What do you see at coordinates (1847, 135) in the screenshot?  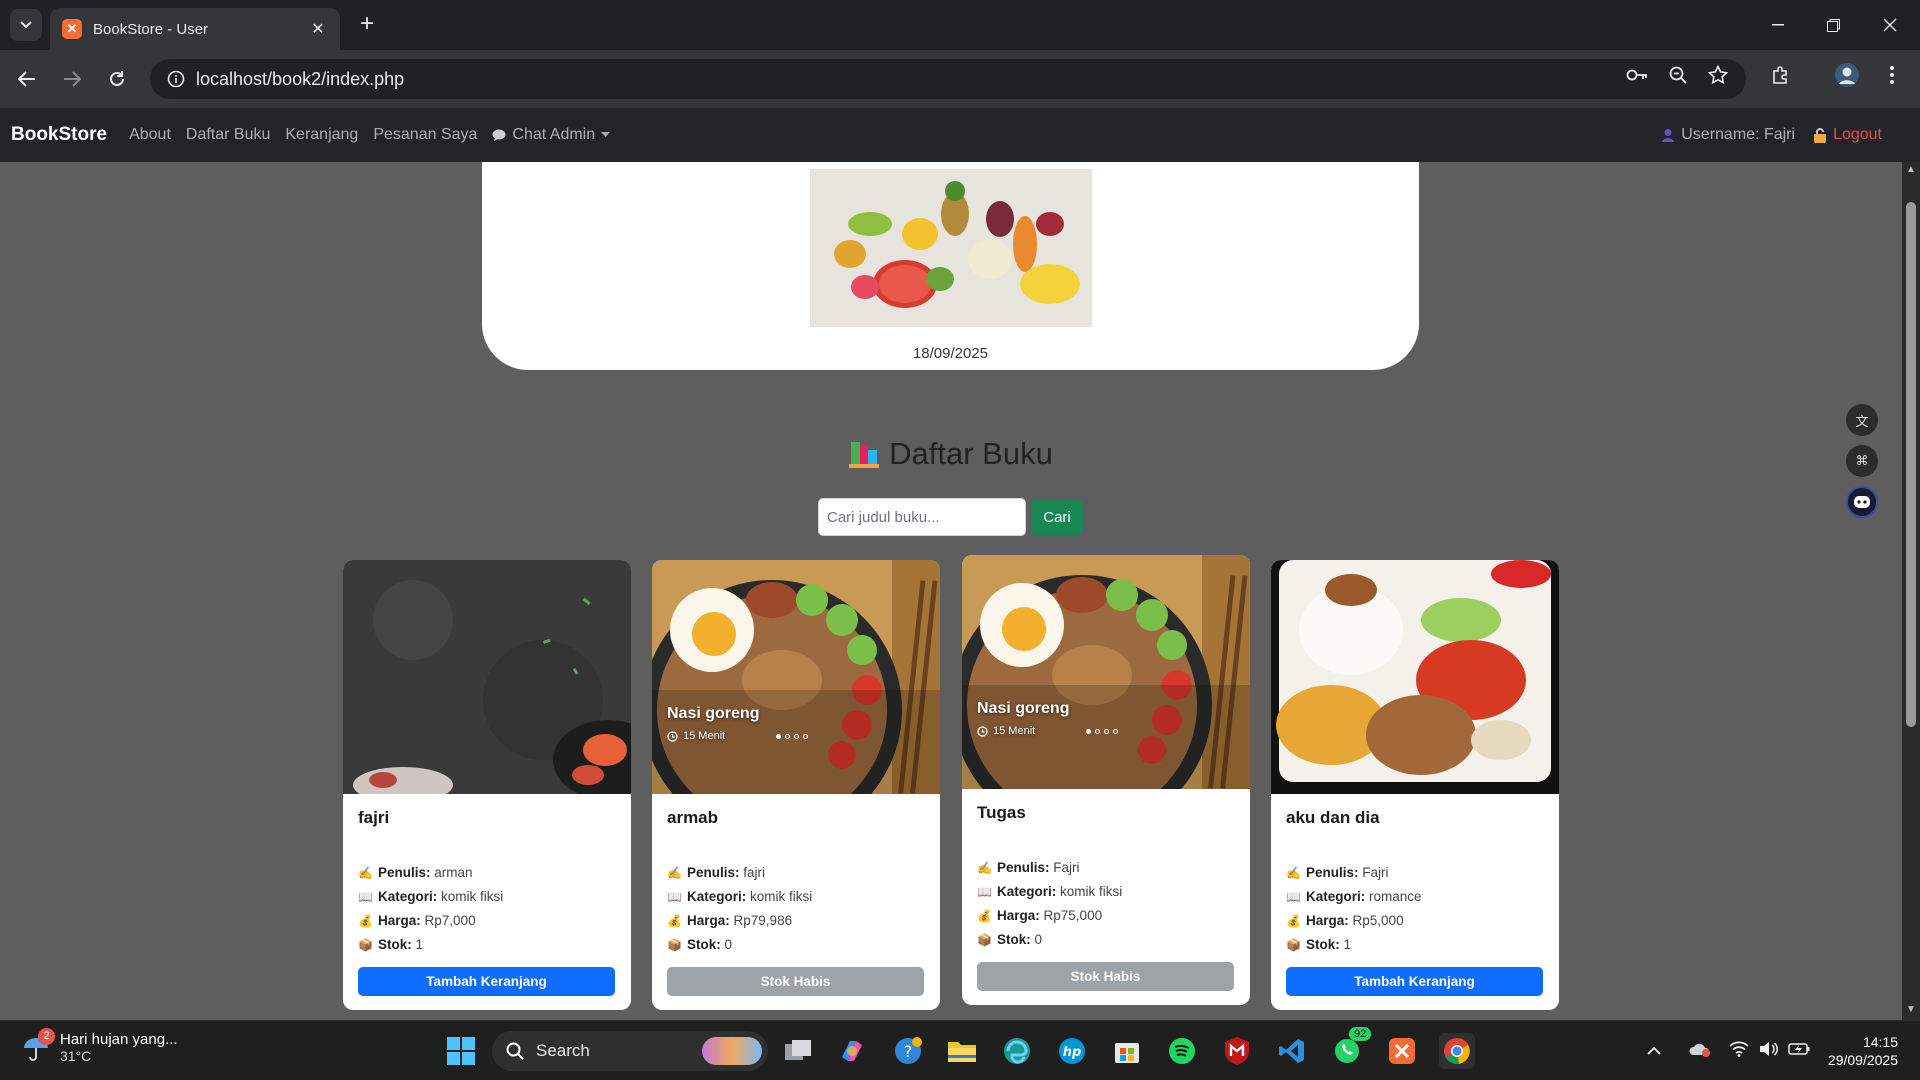 I see `logout-link: Logout` at bounding box center [1847, 135].